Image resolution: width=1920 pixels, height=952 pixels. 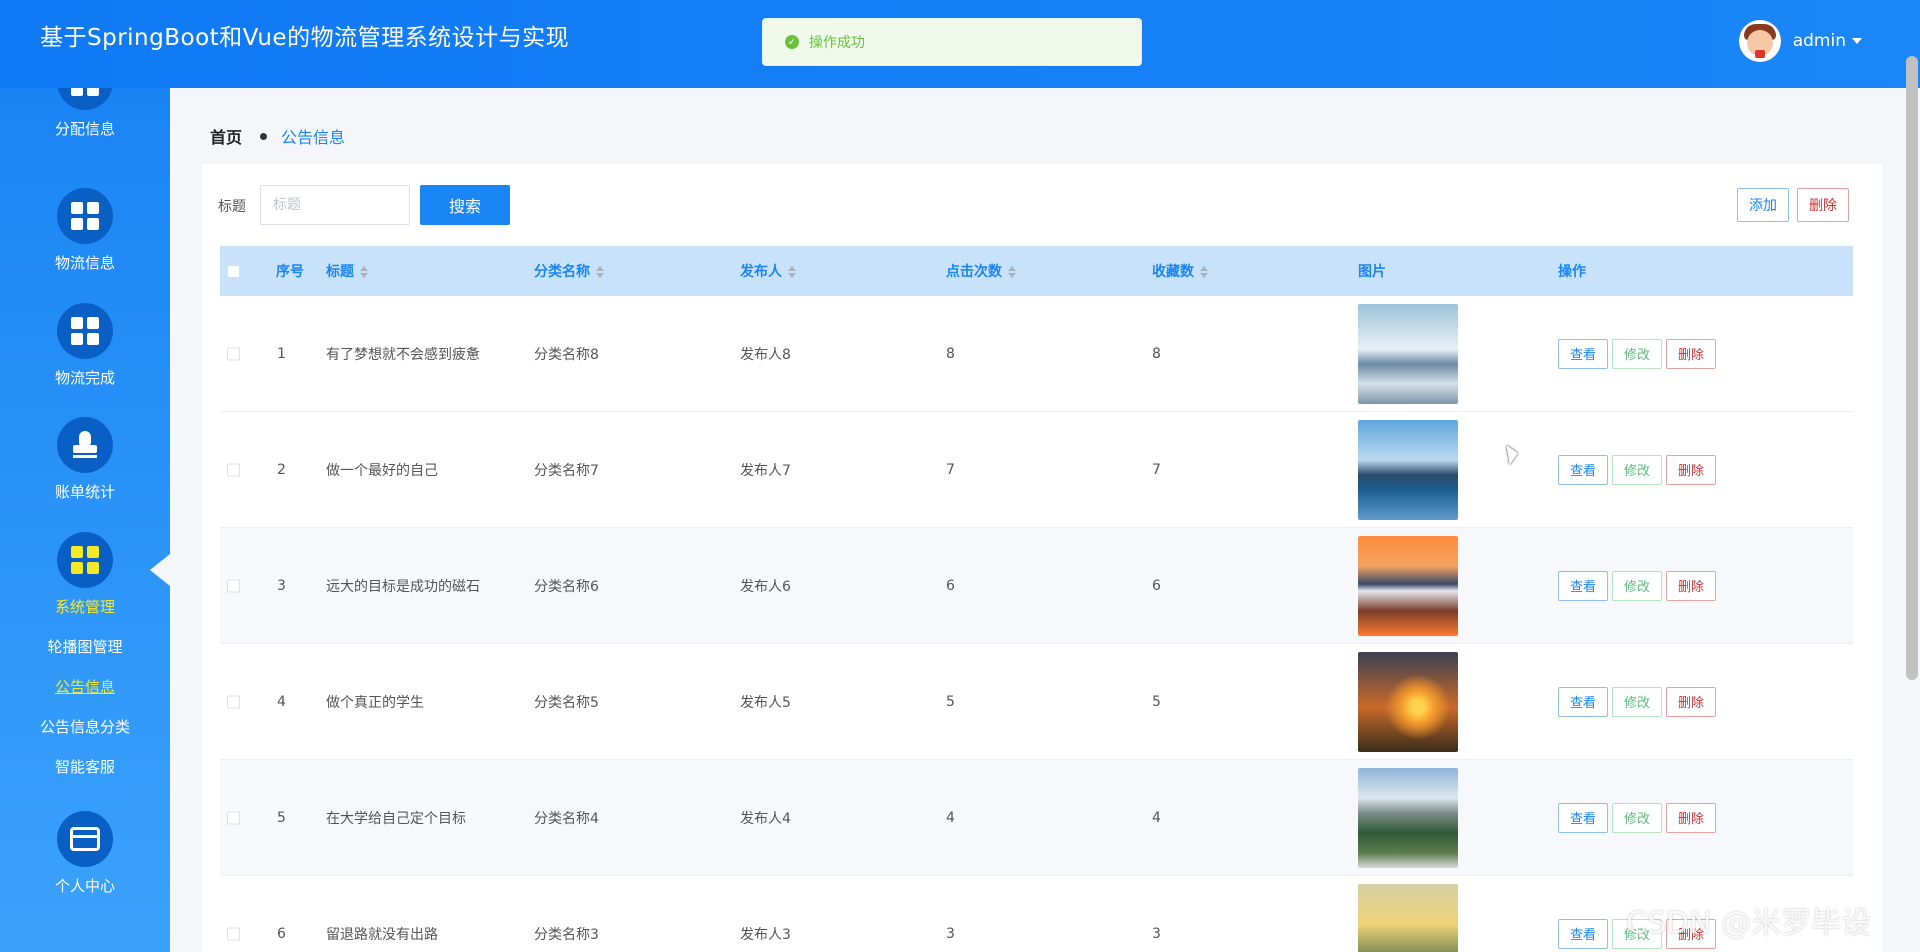 What do you see at coordinates (233, 271) in the screenshot?
I see `select-all-checkbox` at bounding box center [233, 271].